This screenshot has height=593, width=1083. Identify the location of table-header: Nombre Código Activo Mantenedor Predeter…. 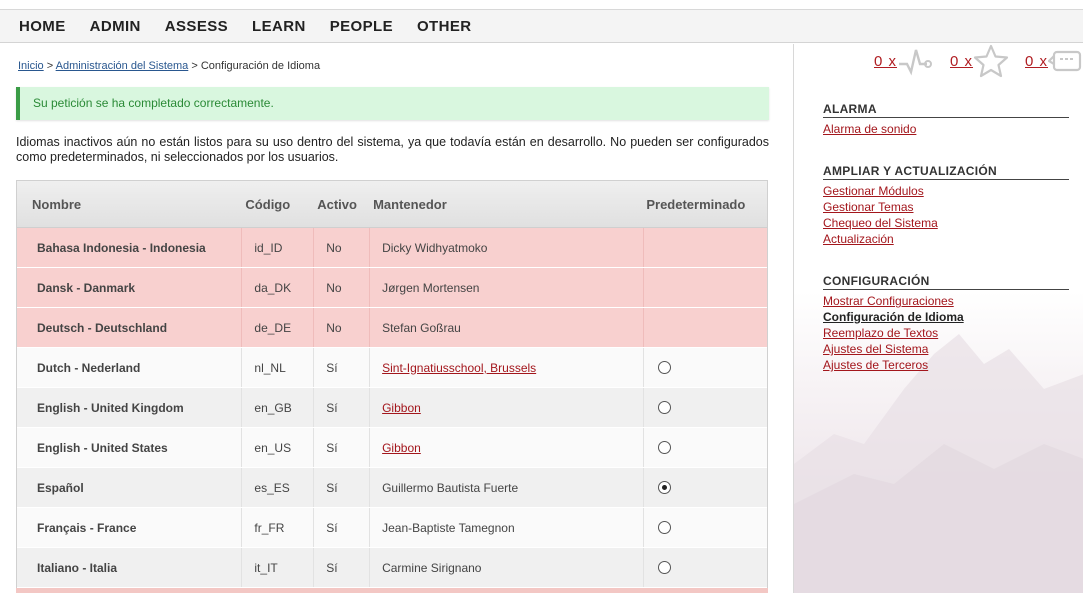
(392, 204).